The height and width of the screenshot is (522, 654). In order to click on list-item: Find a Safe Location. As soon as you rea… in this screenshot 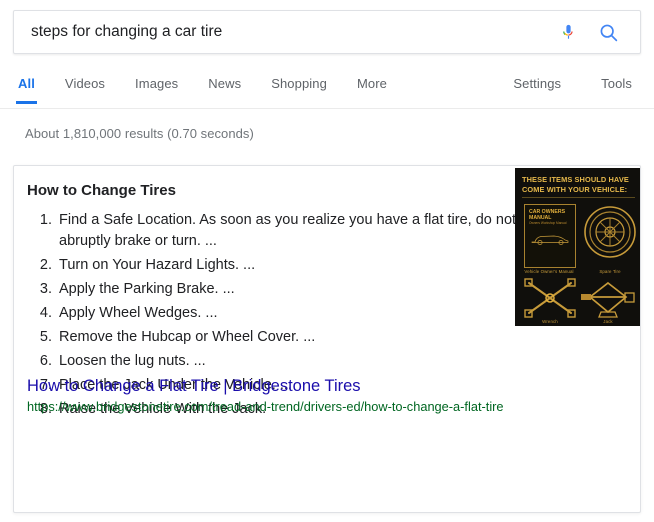, I will do `click(291, 230)`.